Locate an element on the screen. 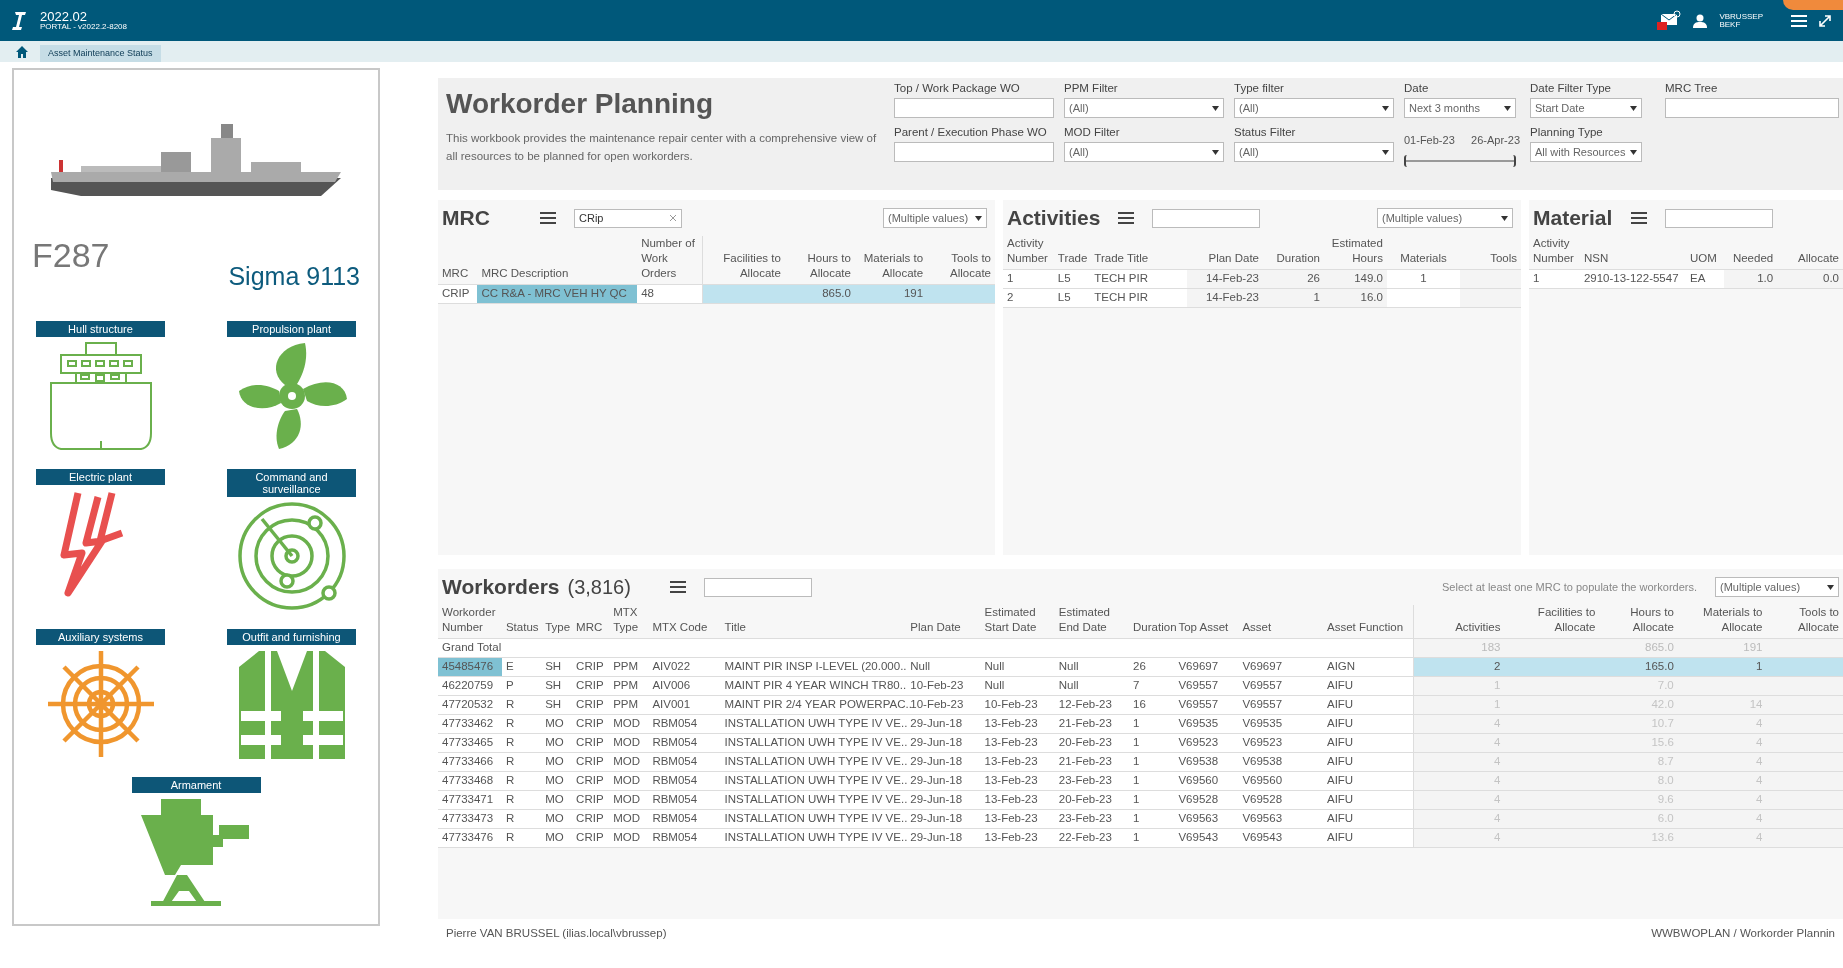 The width and height of the screenshot is (1843, 968). column-header: MRC is located at coordinates (458, 260).